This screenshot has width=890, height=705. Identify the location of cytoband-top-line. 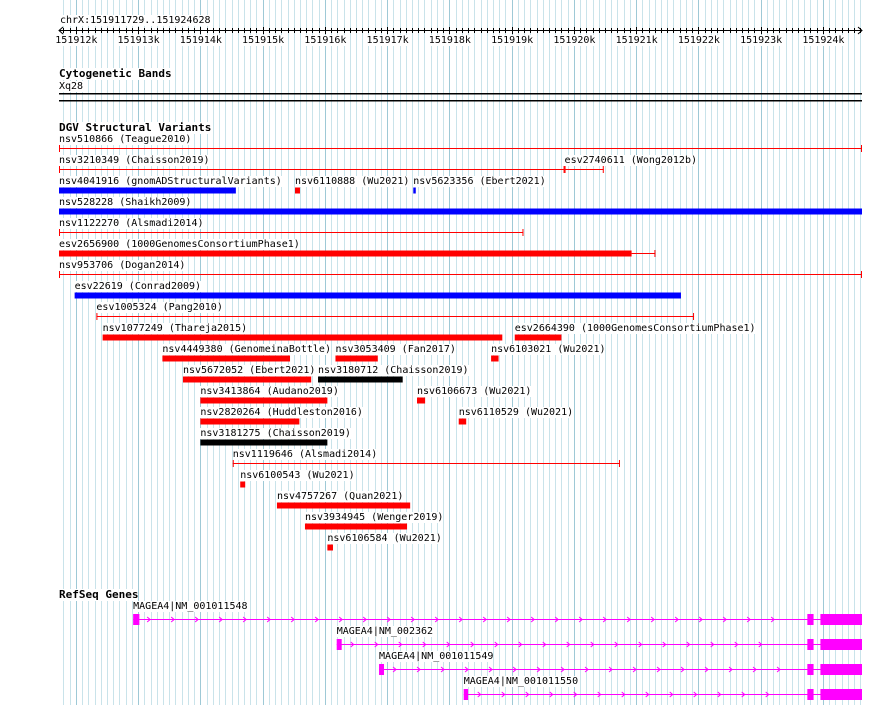
(460, 94).